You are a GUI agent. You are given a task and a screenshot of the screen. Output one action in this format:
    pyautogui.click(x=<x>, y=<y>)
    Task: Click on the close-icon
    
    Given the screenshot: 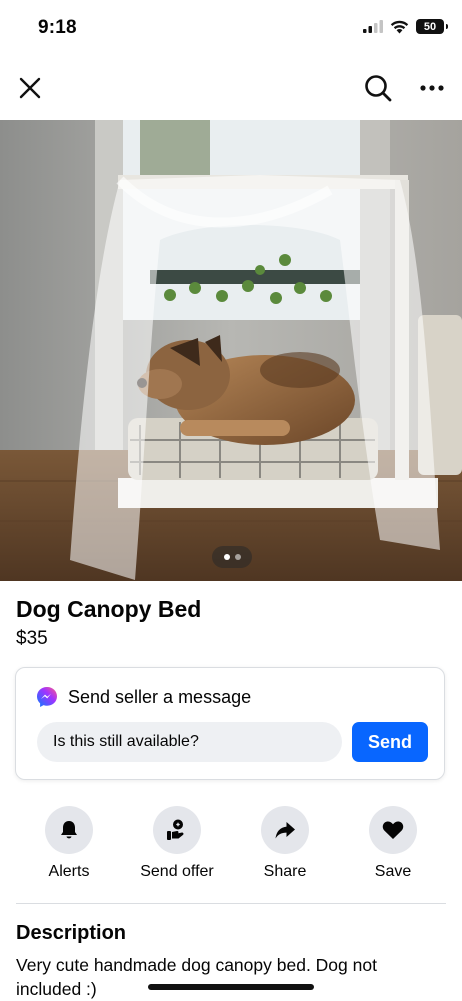 What is the action you would take?
    pyautogui.click(x=30, y=88)
    